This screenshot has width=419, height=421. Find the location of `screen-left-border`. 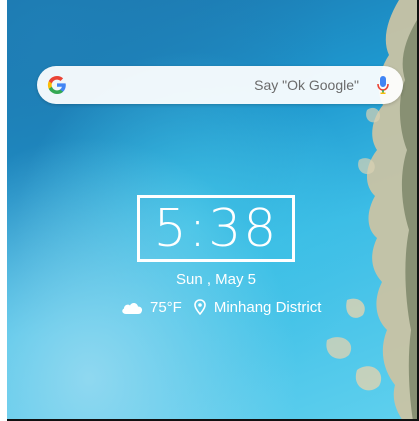

screen-left-border is located at coordinates (3, 210).